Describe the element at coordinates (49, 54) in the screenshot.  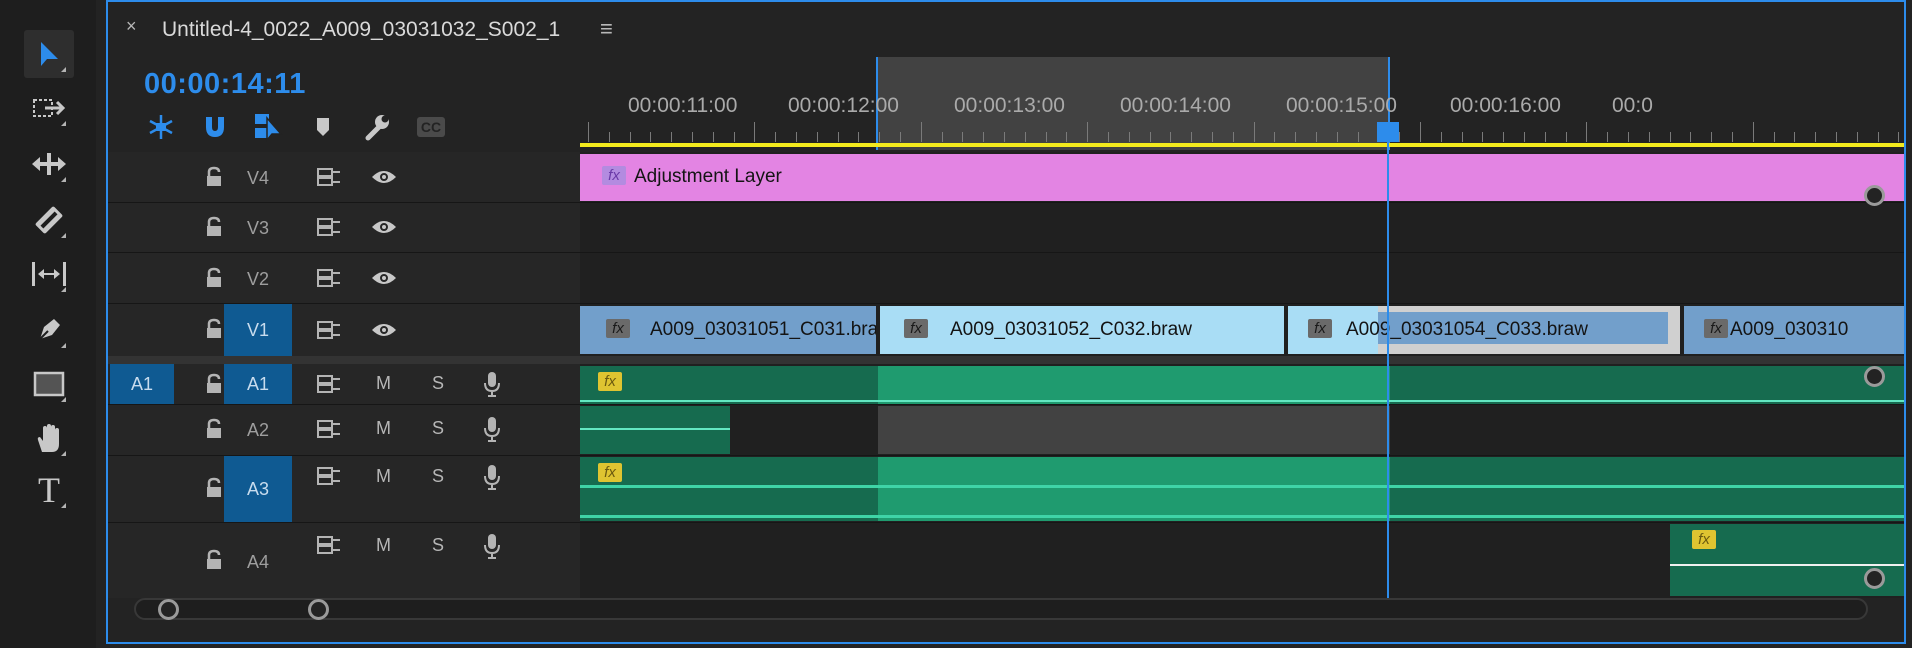
I see `selection-tool-icon` at that location.